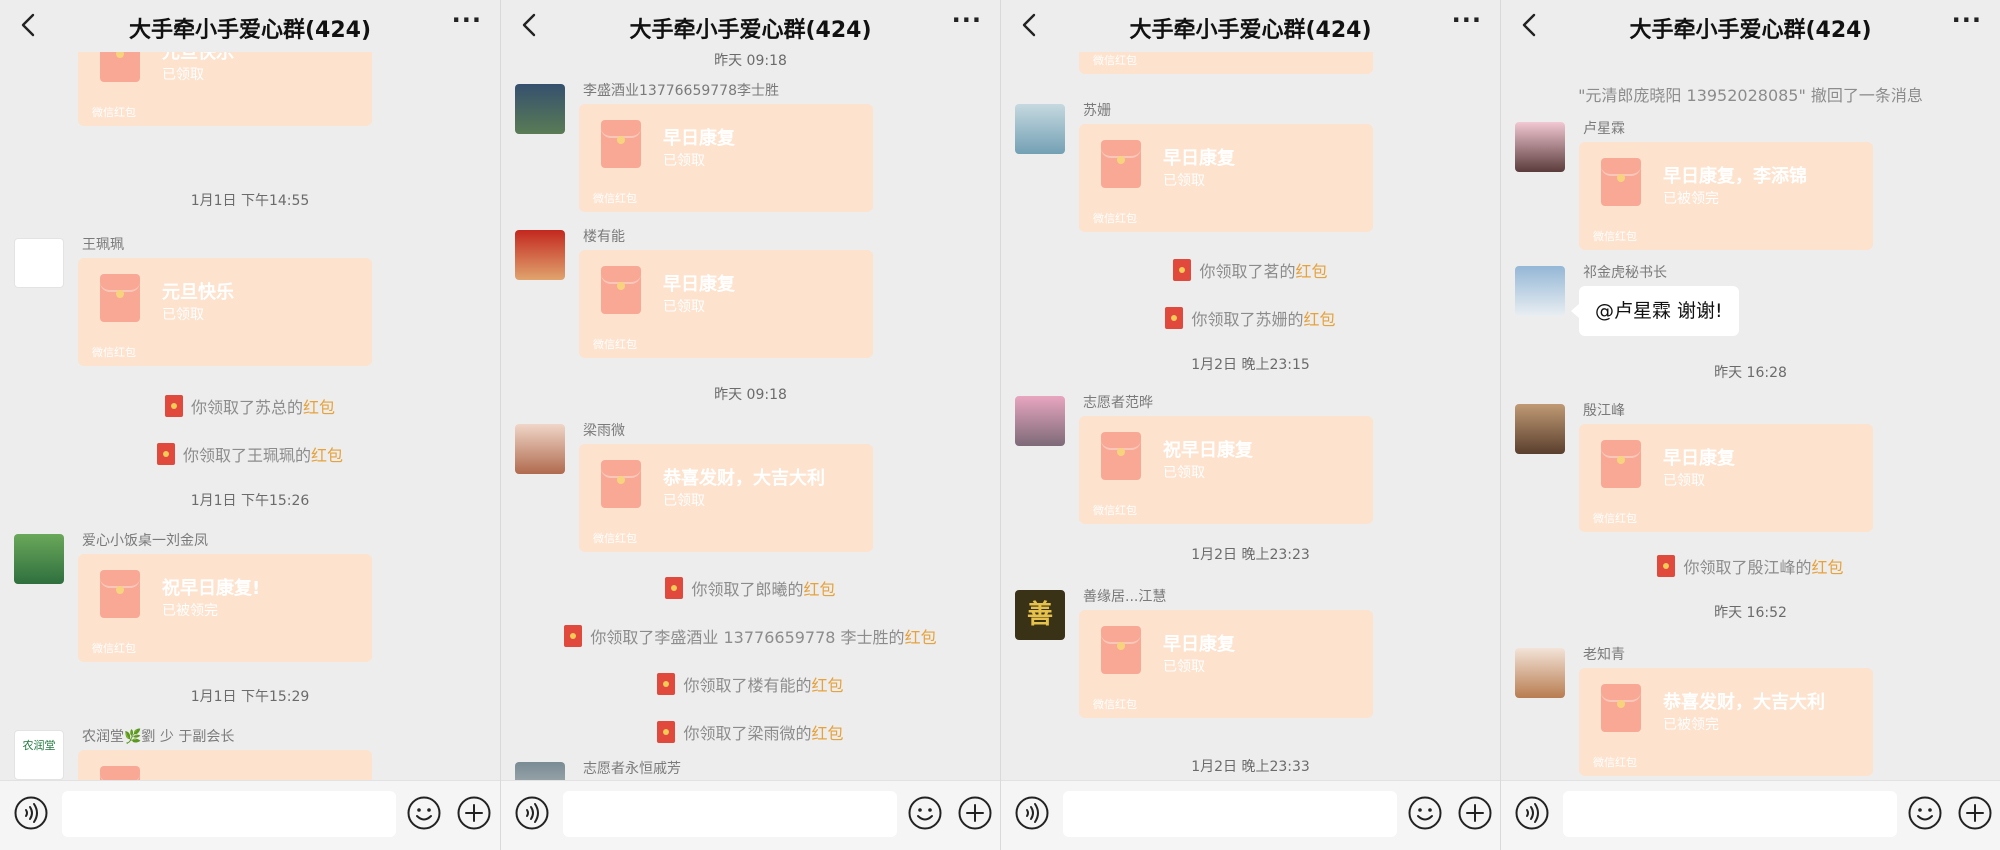  I want to click on sender-name: 李盛酒业13776659778李士胜, so click(681, 91).